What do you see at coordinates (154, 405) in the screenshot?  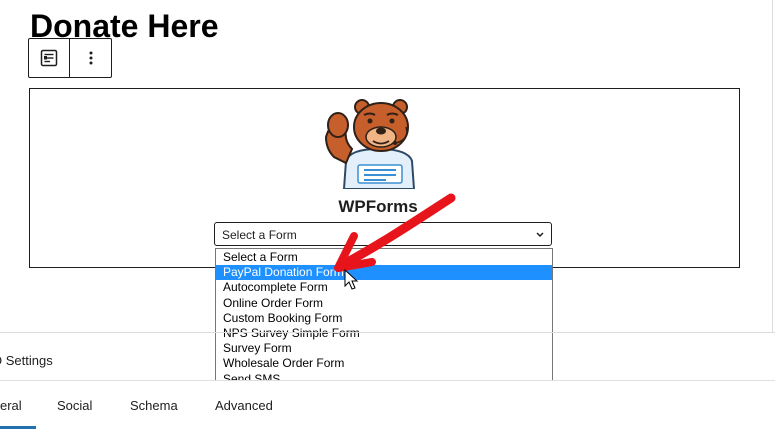 I see `tab-schema: Schema` at bounding box center [154, 405].